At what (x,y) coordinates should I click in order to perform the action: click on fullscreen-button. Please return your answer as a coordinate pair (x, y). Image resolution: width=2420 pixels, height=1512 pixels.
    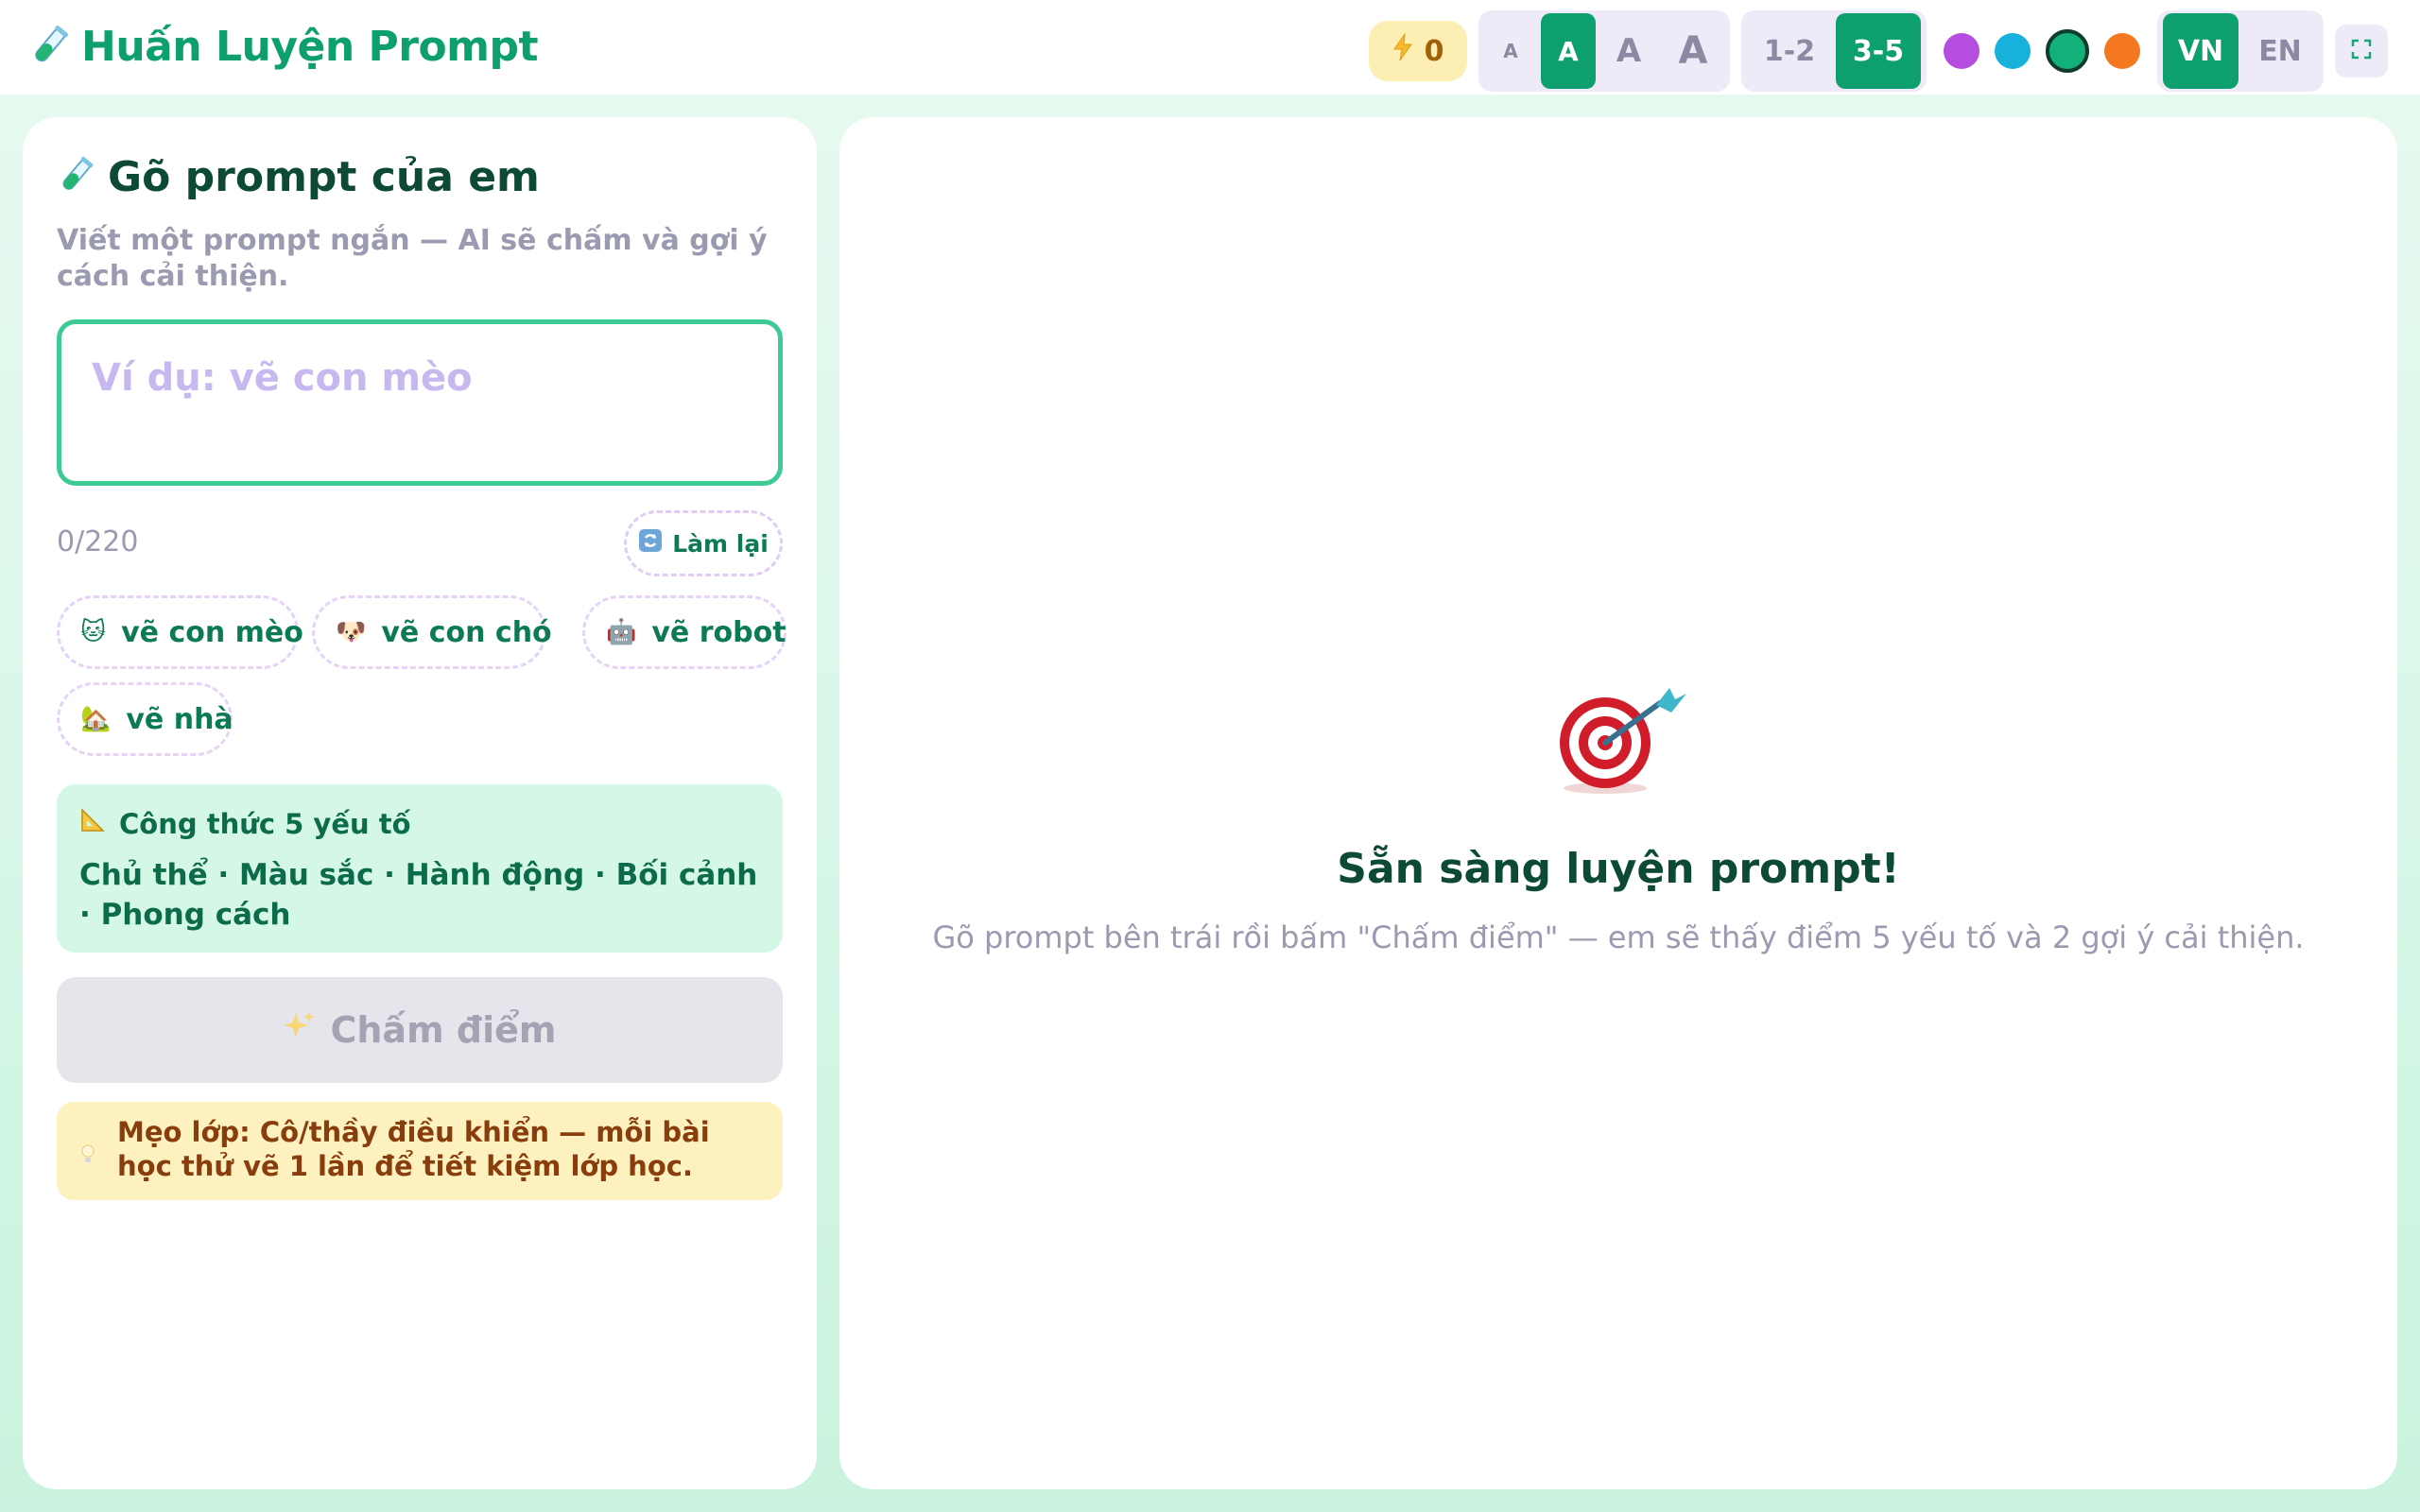
    Looking at the image, I should click on (2361, 51).